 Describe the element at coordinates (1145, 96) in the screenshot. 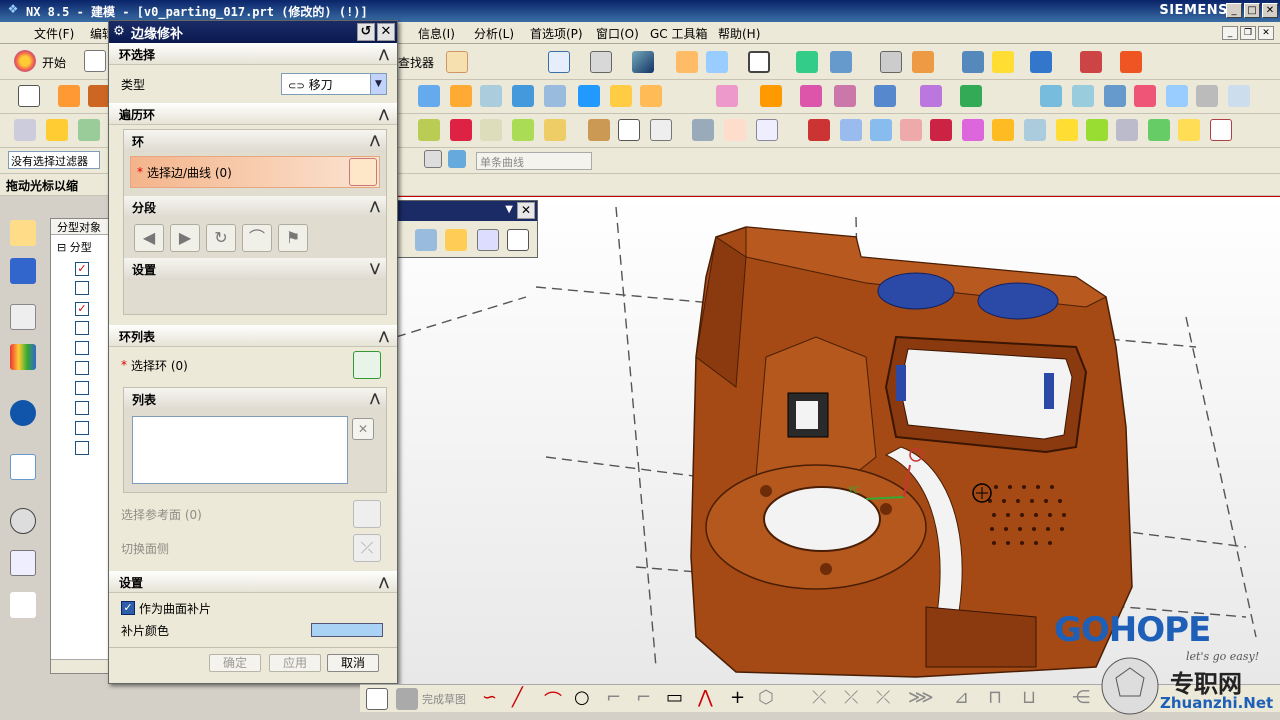

I see `styled-icon` at that location.